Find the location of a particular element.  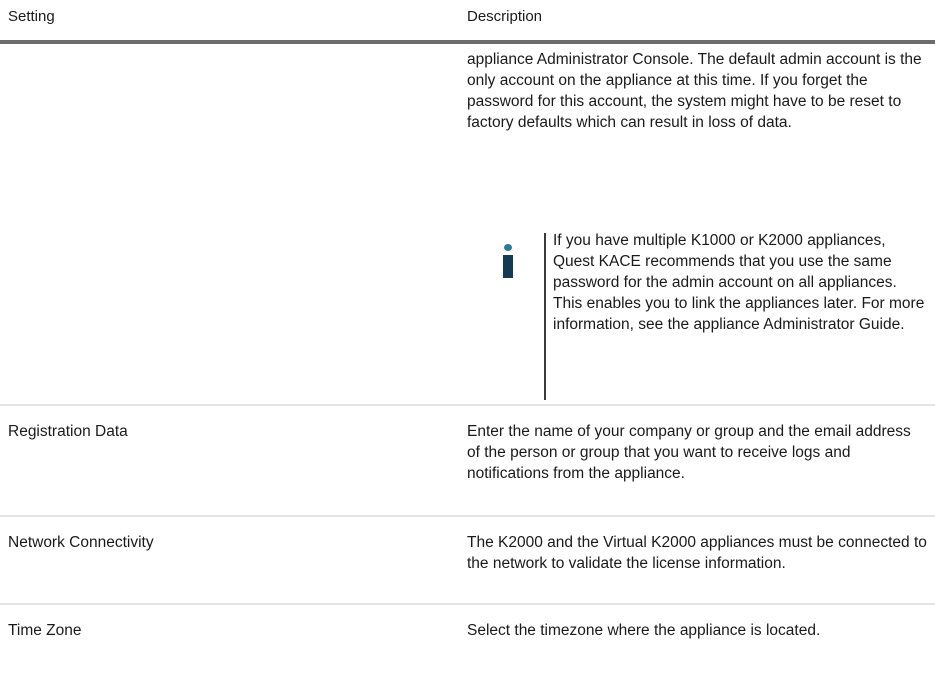

column-header-description: Description is located at coordinates (505, 16).